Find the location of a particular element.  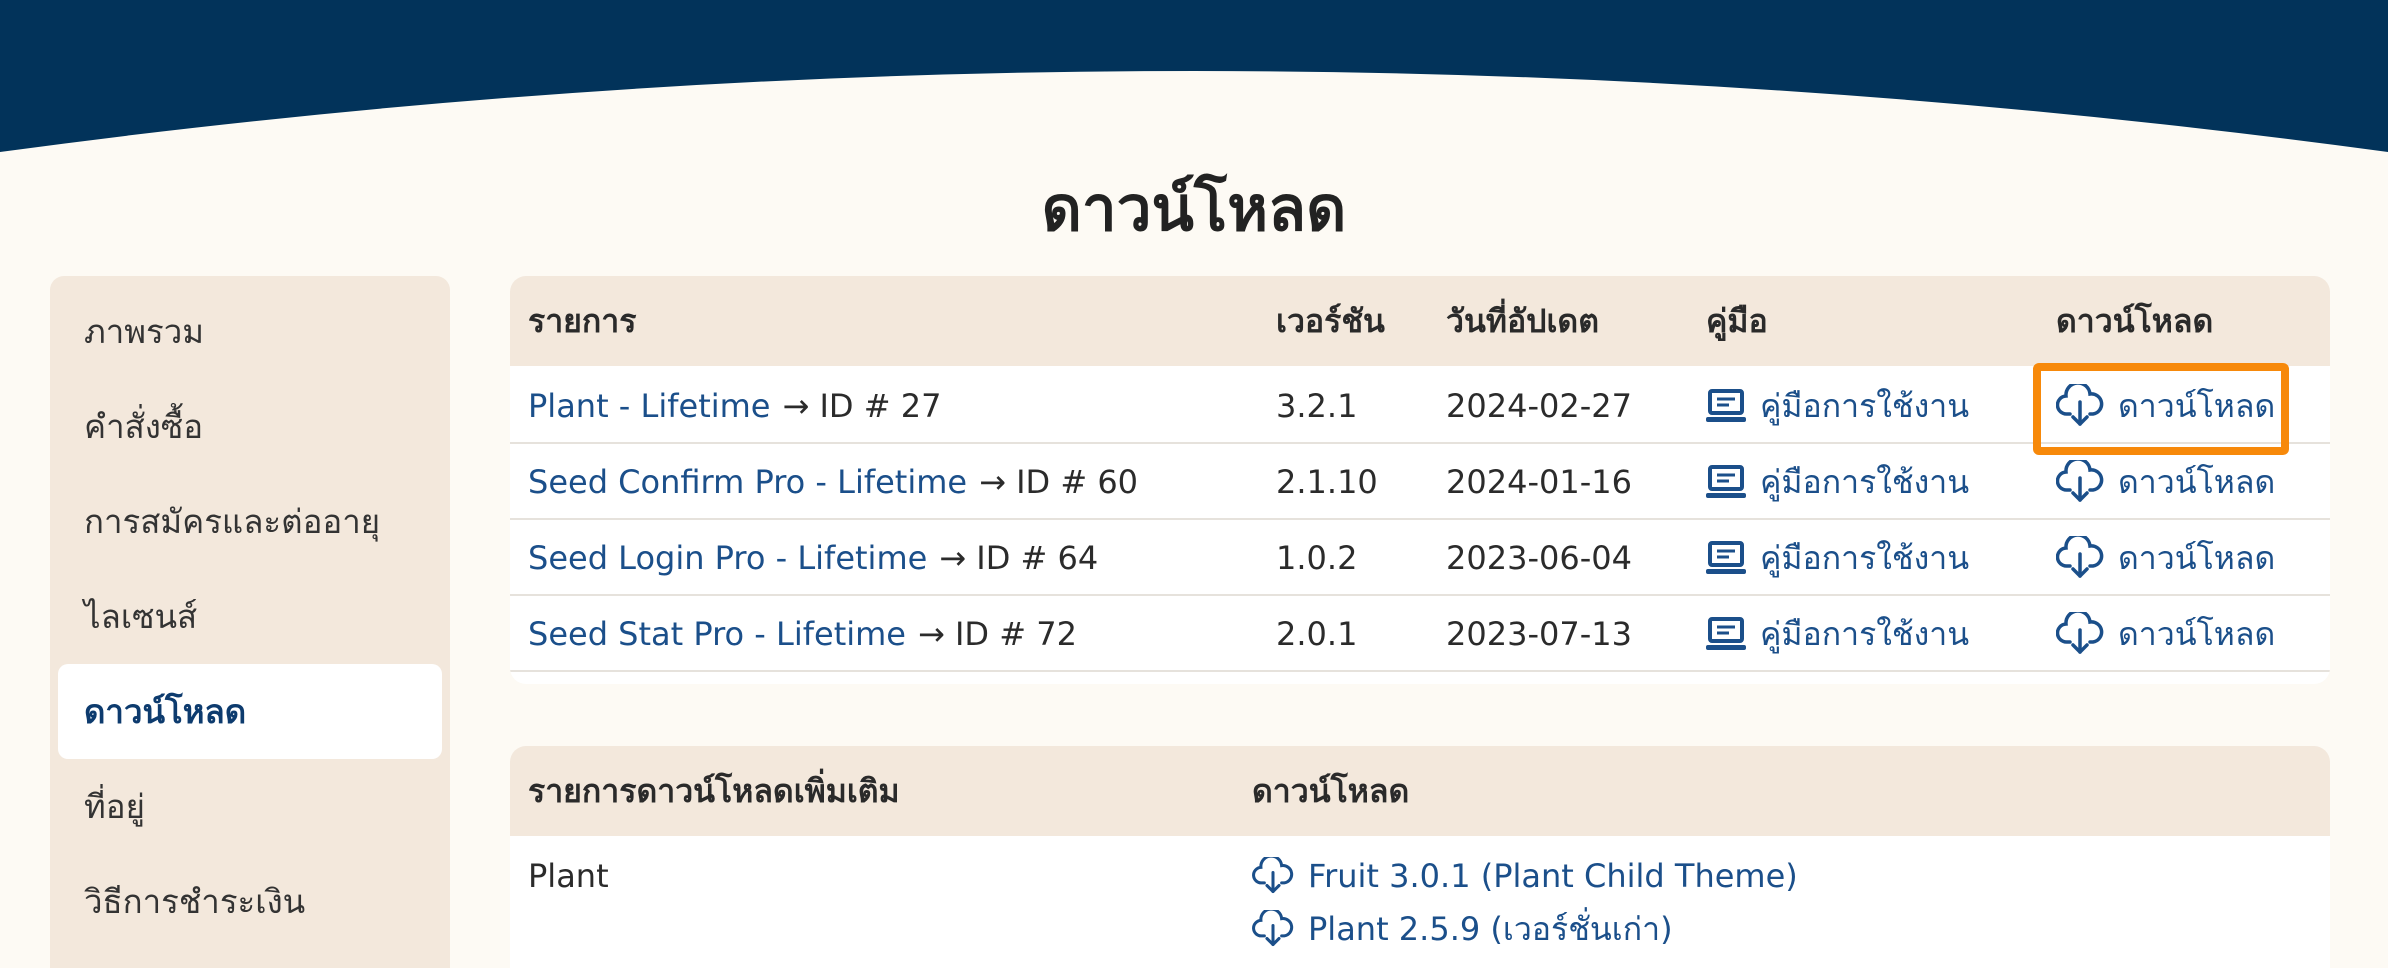

extra-download-link: Fruit 3.0.1 (Plant Child Theme) is located at coordinates (1525, 876).